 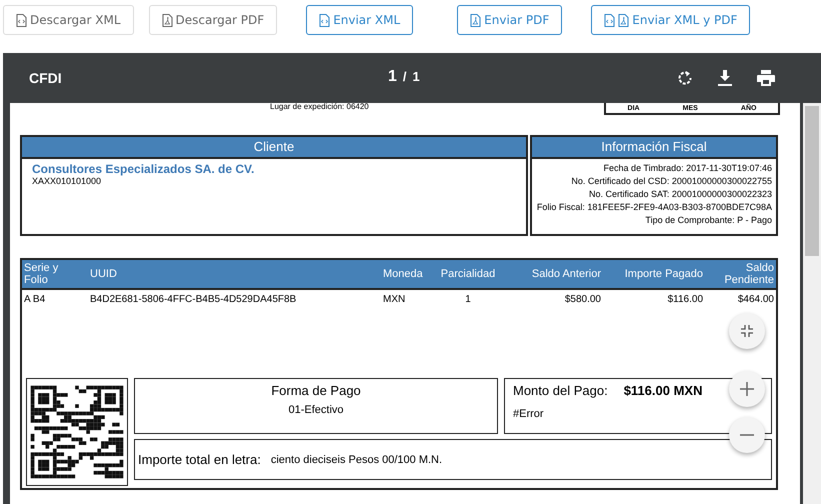 I want to click on fiscal-line: Fecha de Timbrado: 2017-11-30T19:07:46, so click(x=687, y=168).